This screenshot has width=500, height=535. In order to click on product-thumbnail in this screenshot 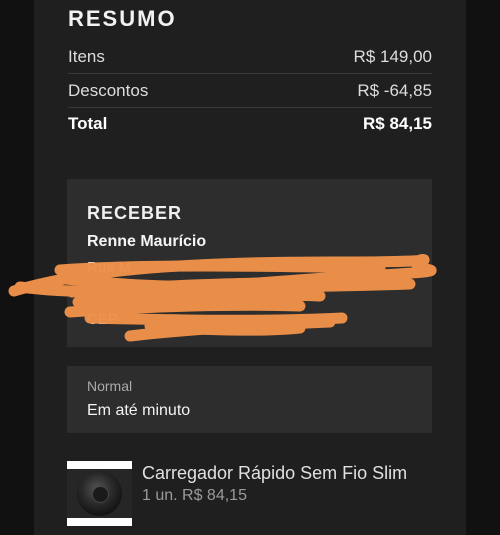, I will do `click(99, 493)`.